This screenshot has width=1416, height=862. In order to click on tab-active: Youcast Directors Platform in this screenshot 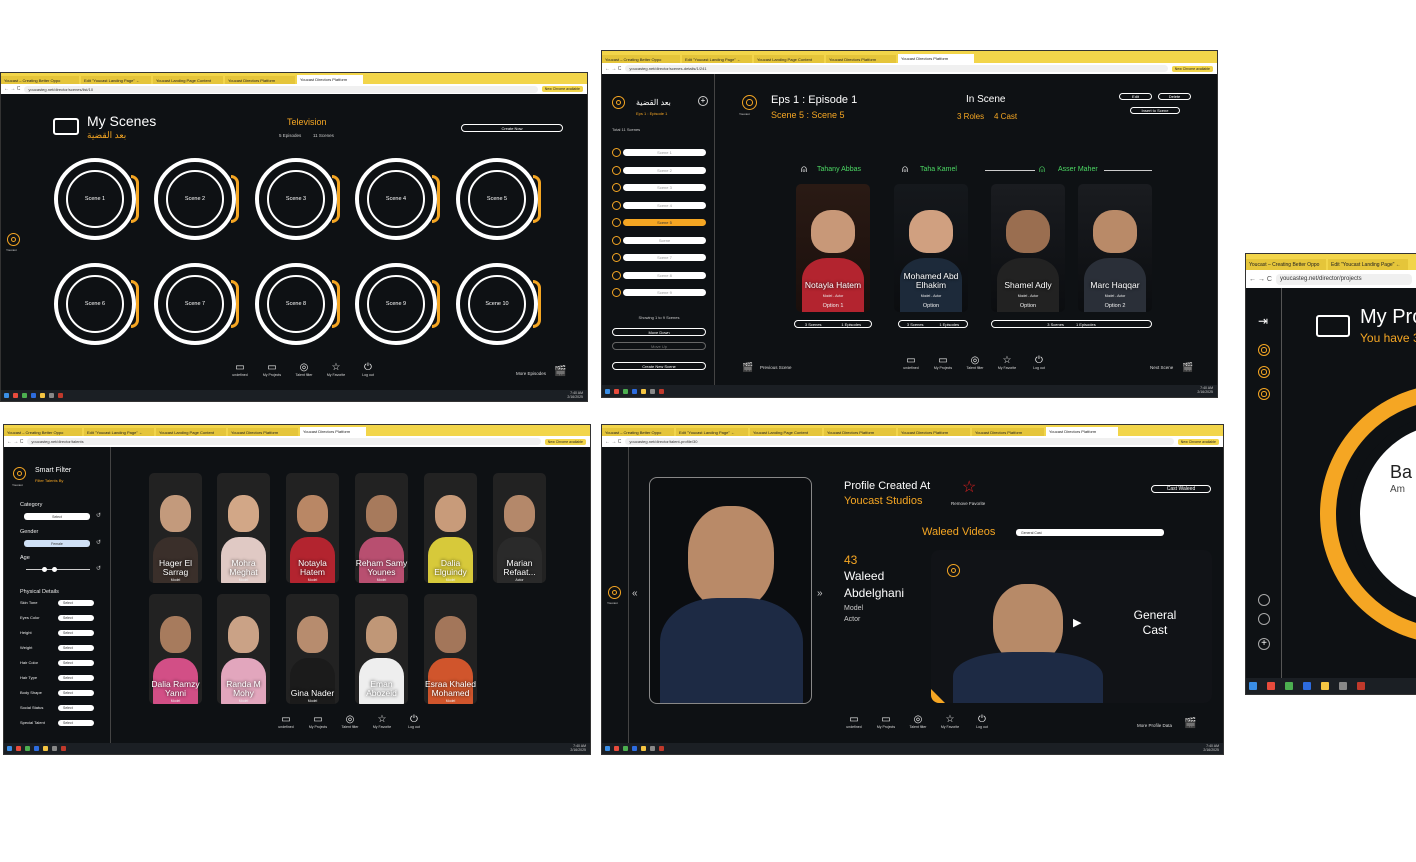, I will do `click(1082, 431)`.